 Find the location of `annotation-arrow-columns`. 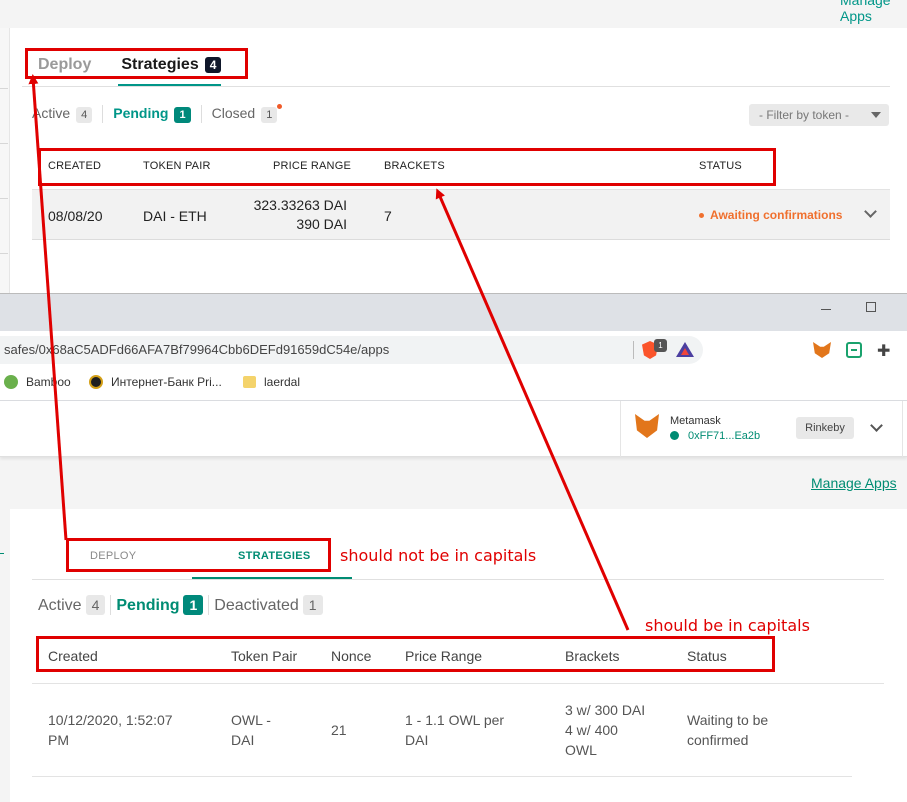

annotation-arrow-columns is located at coordinates (532, 409).